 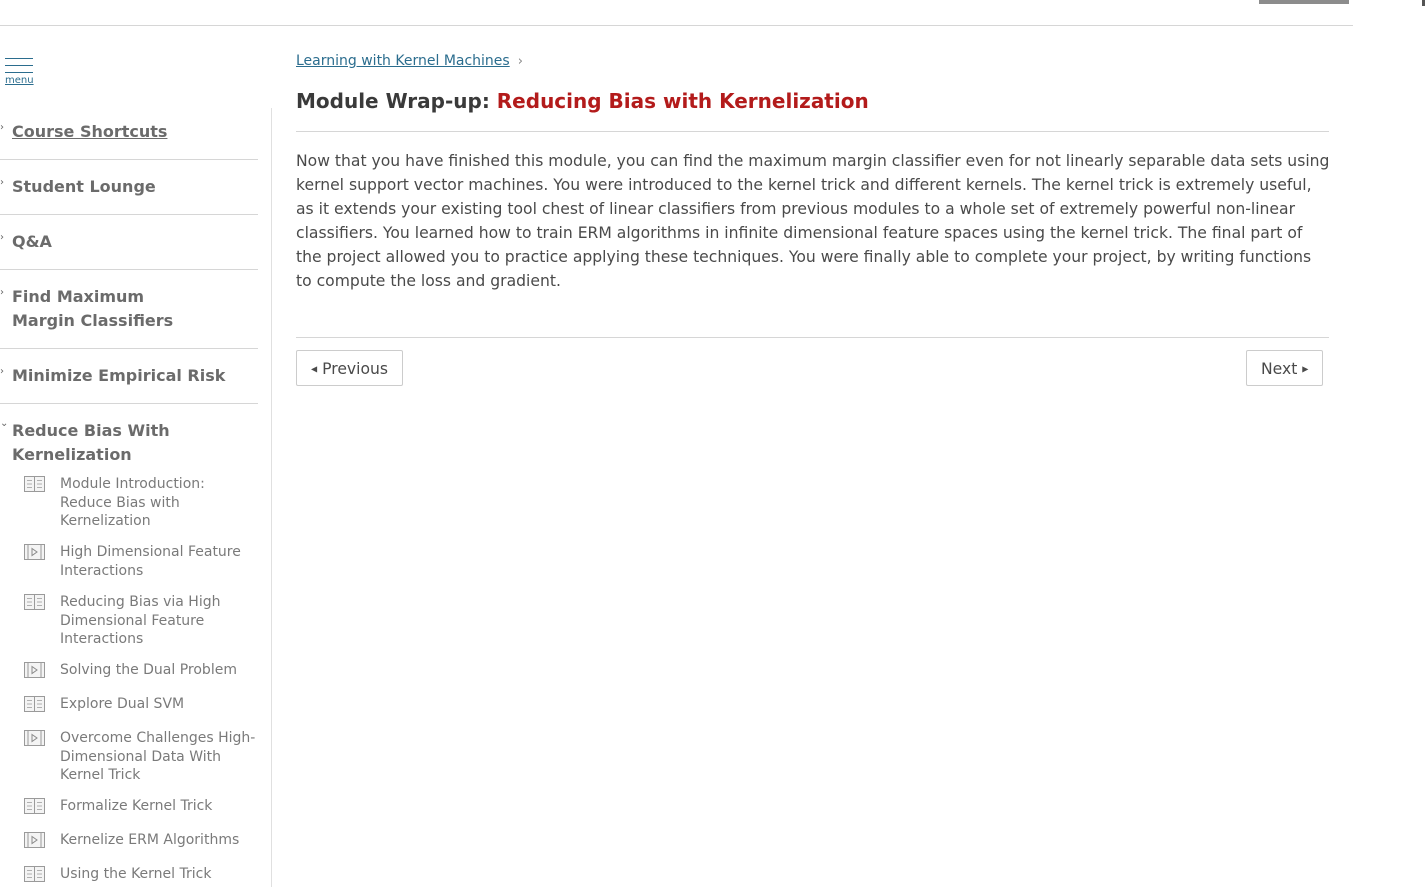 I want to click on sidebar-subitem-label: High Dimensional Feature Interactions, so click(x=158, y=561).